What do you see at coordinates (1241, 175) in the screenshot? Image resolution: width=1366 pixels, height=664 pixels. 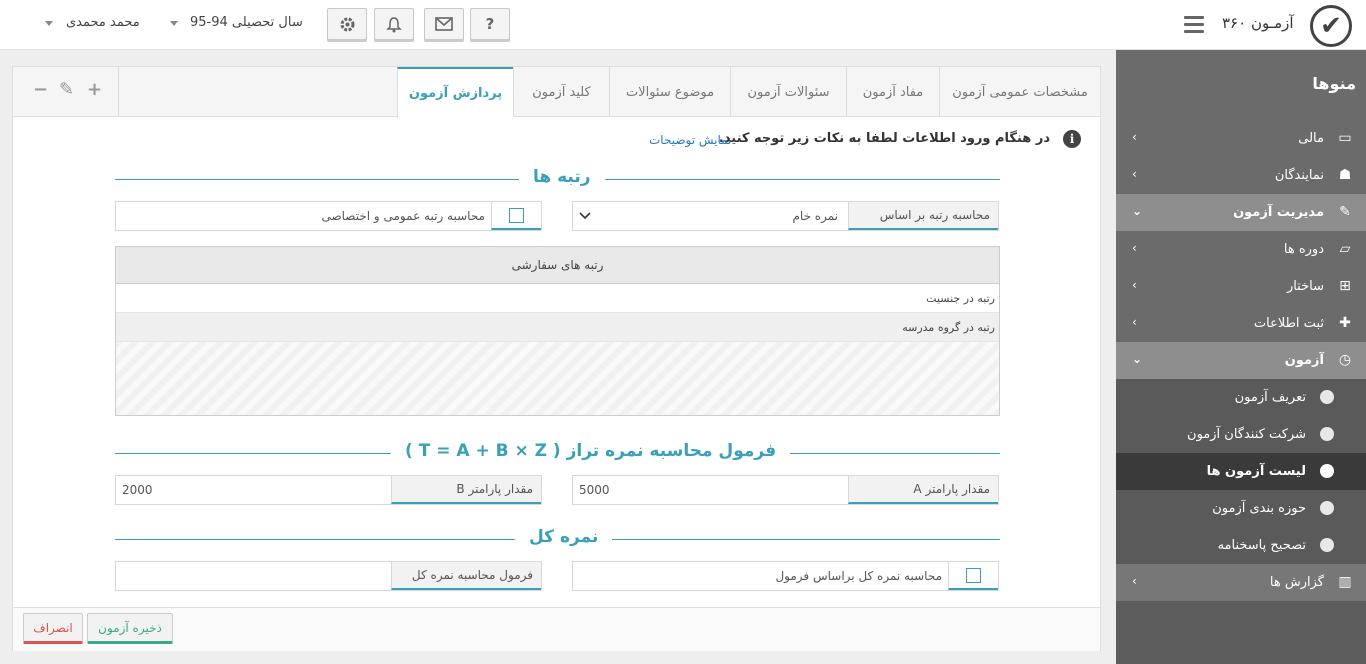 I see `sidebar-item-agents: ☗ نمایندگان ›` at bounding box center [1241, 175].